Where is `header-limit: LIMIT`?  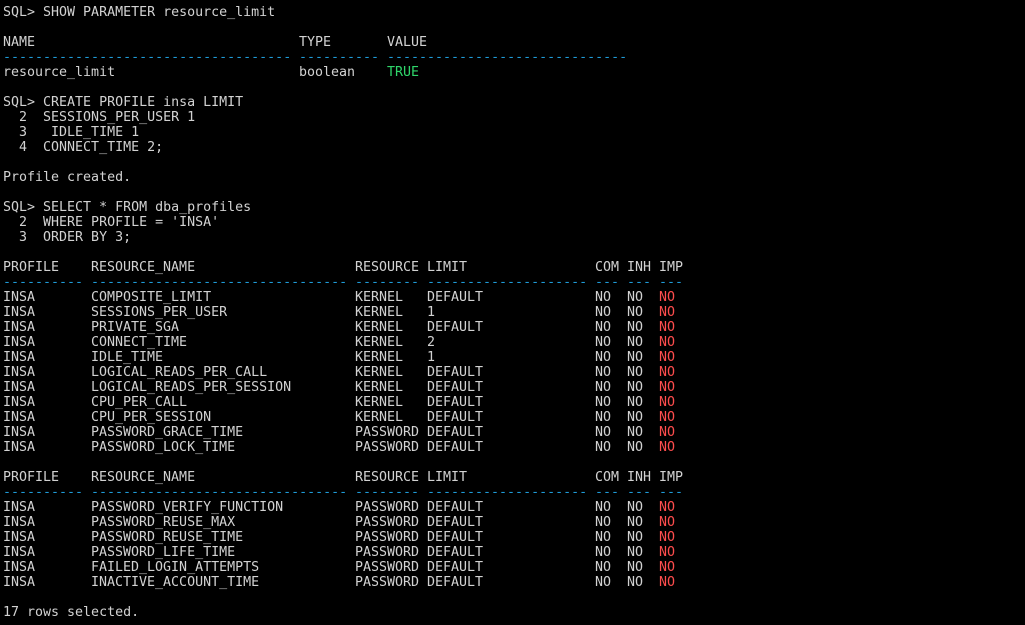 header-limit: LIMIT is located at coordinates (447, 267).